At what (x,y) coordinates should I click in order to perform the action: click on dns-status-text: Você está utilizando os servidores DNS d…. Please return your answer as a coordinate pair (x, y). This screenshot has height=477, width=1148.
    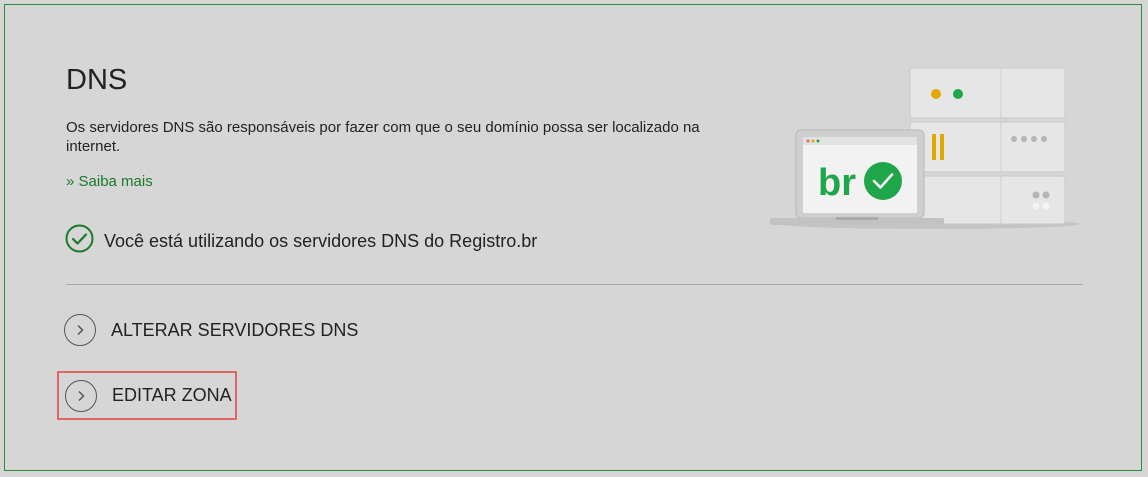
    Looking at the image, I should click on (321, 240).